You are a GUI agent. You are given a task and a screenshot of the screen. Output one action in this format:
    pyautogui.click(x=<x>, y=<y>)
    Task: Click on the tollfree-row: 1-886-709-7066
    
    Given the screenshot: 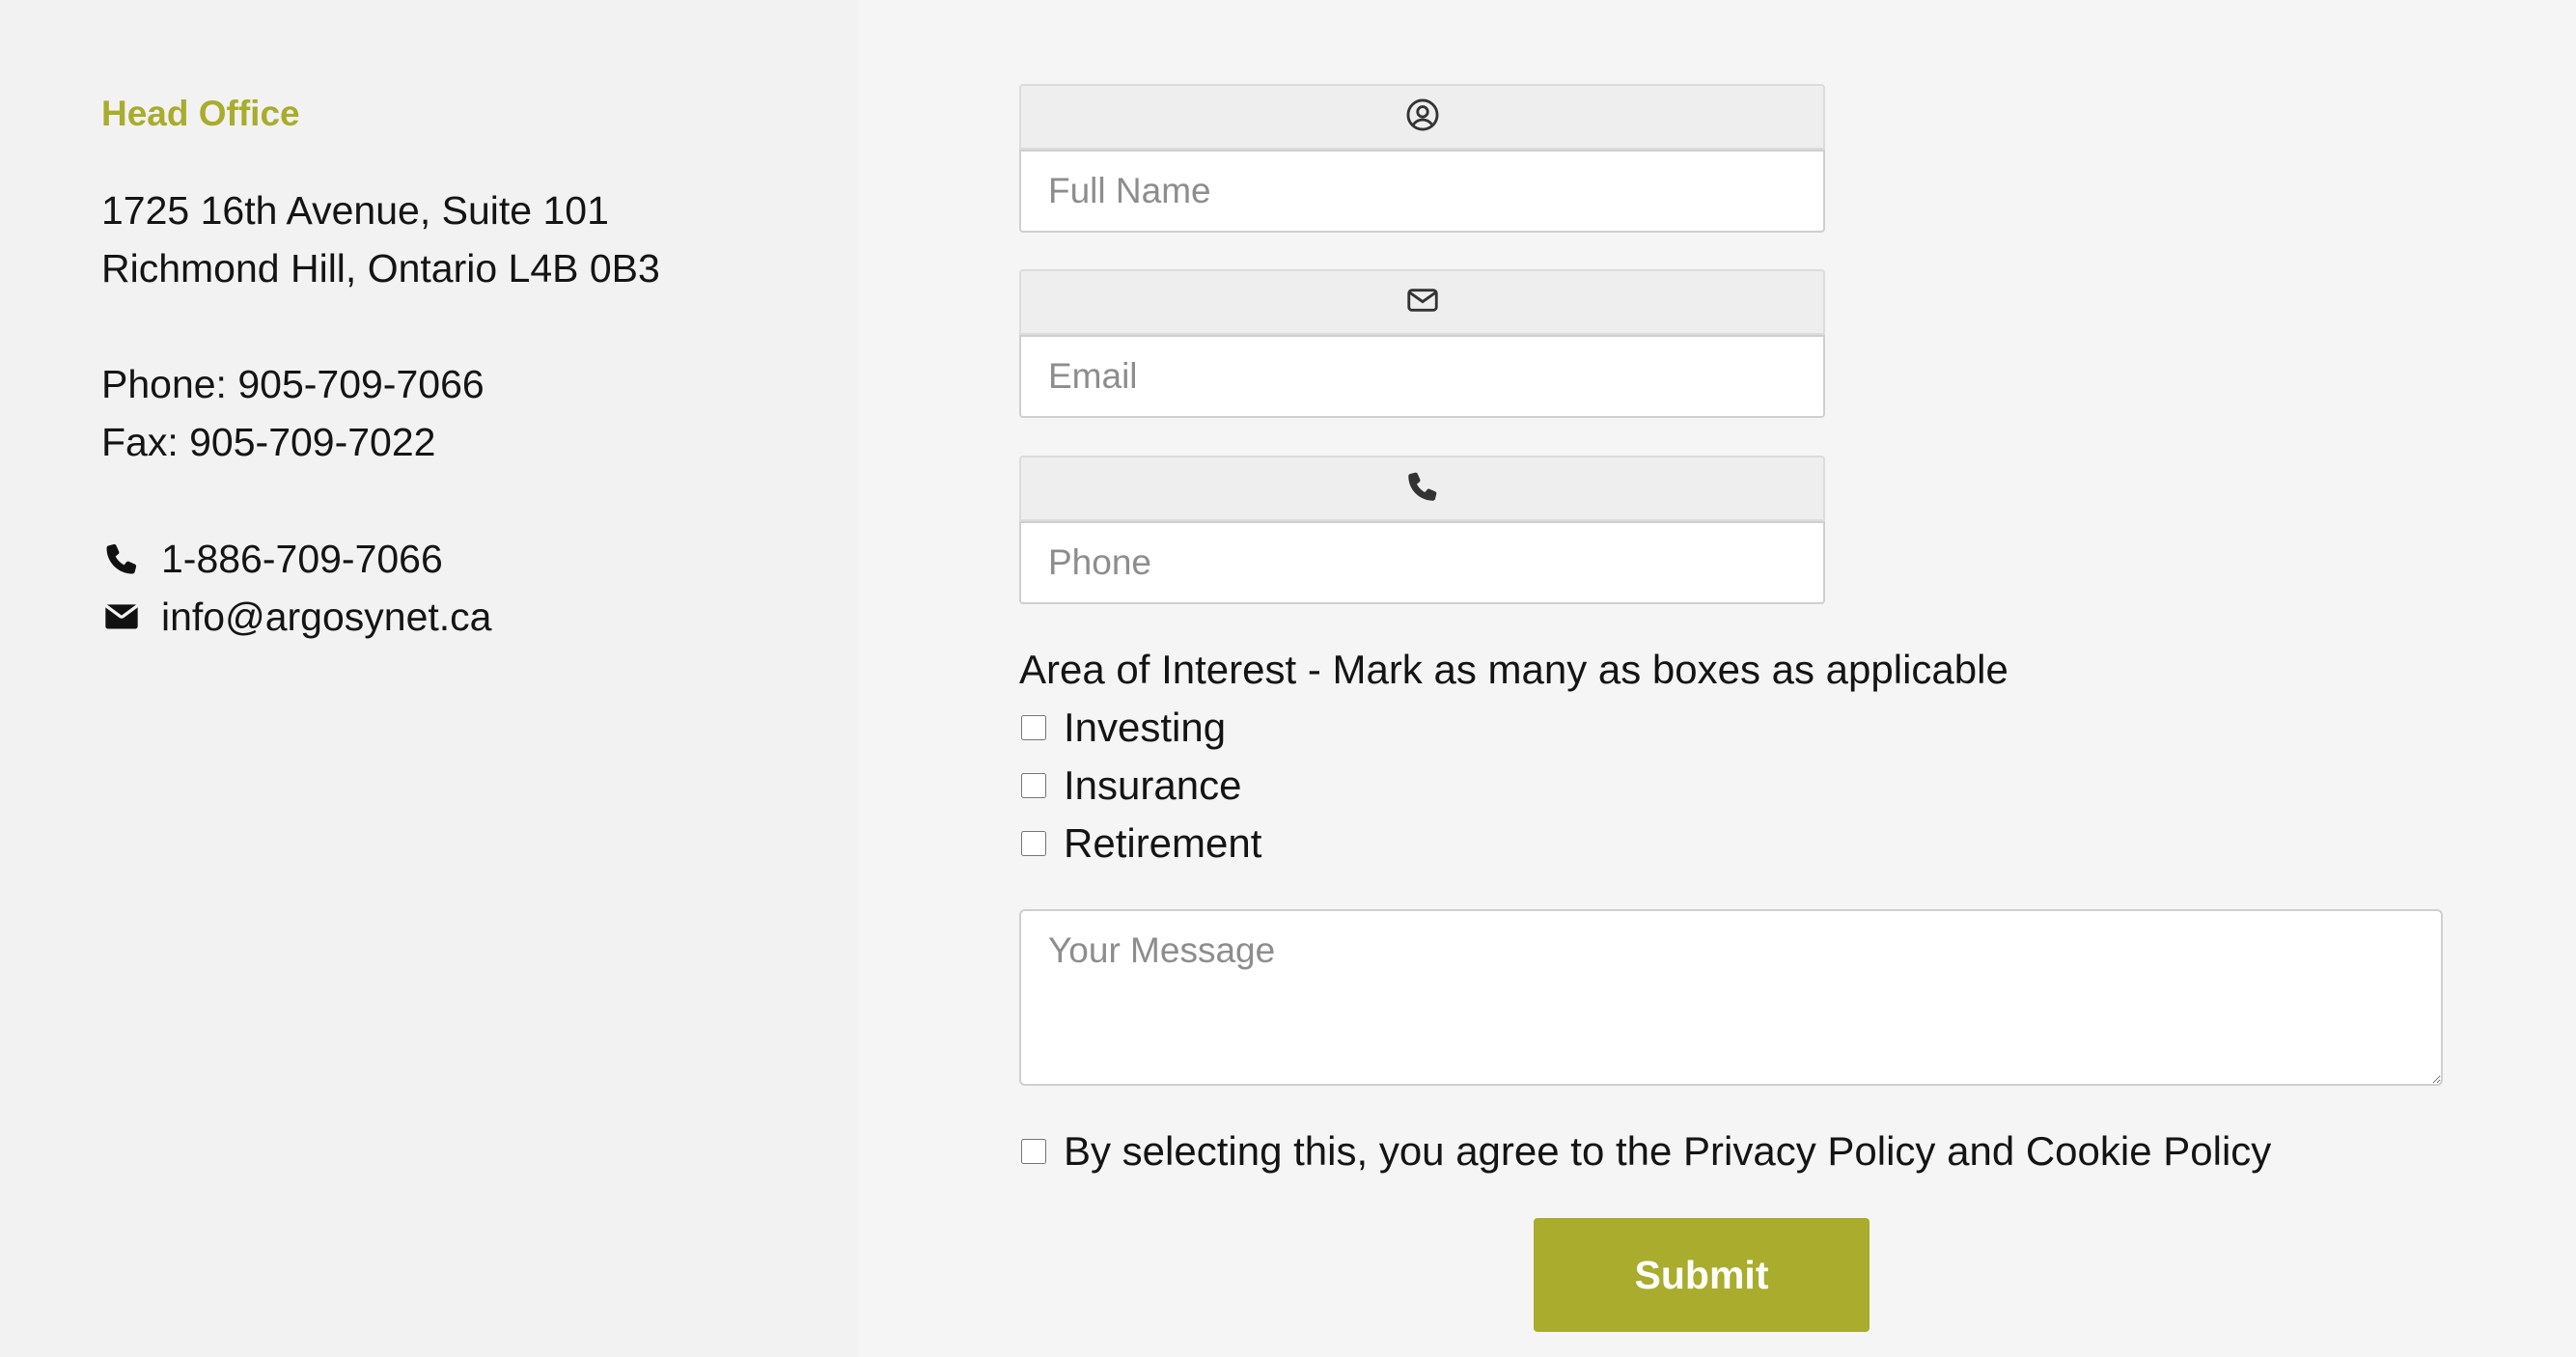 What is the action you would take?
    pyautogui.click(x=272, y=559)
    